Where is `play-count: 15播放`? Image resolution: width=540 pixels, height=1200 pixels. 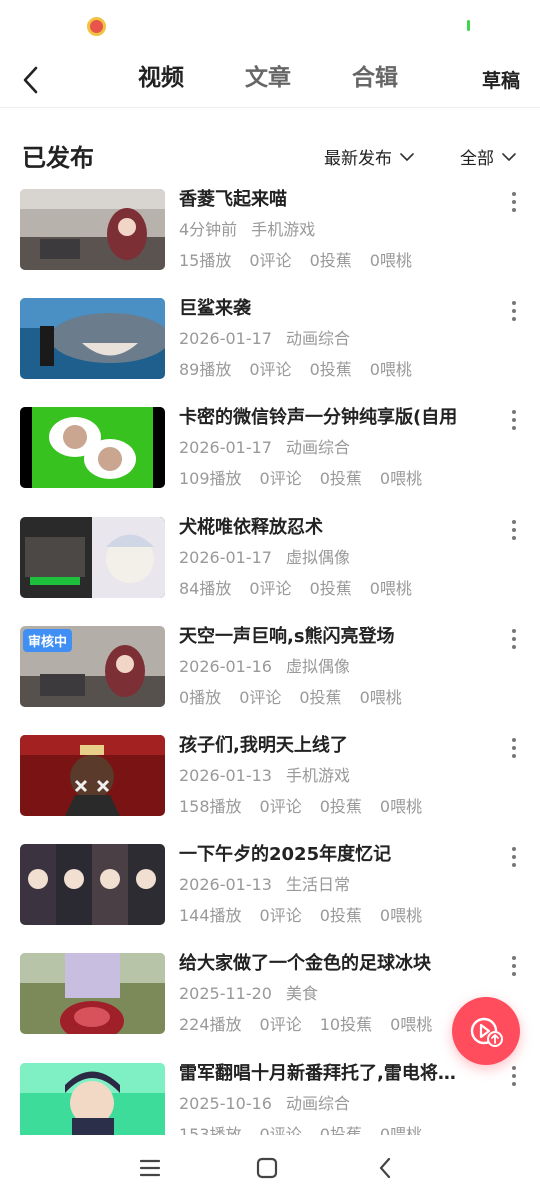 play-count: 15播放 is located at coordinates (205, 260).